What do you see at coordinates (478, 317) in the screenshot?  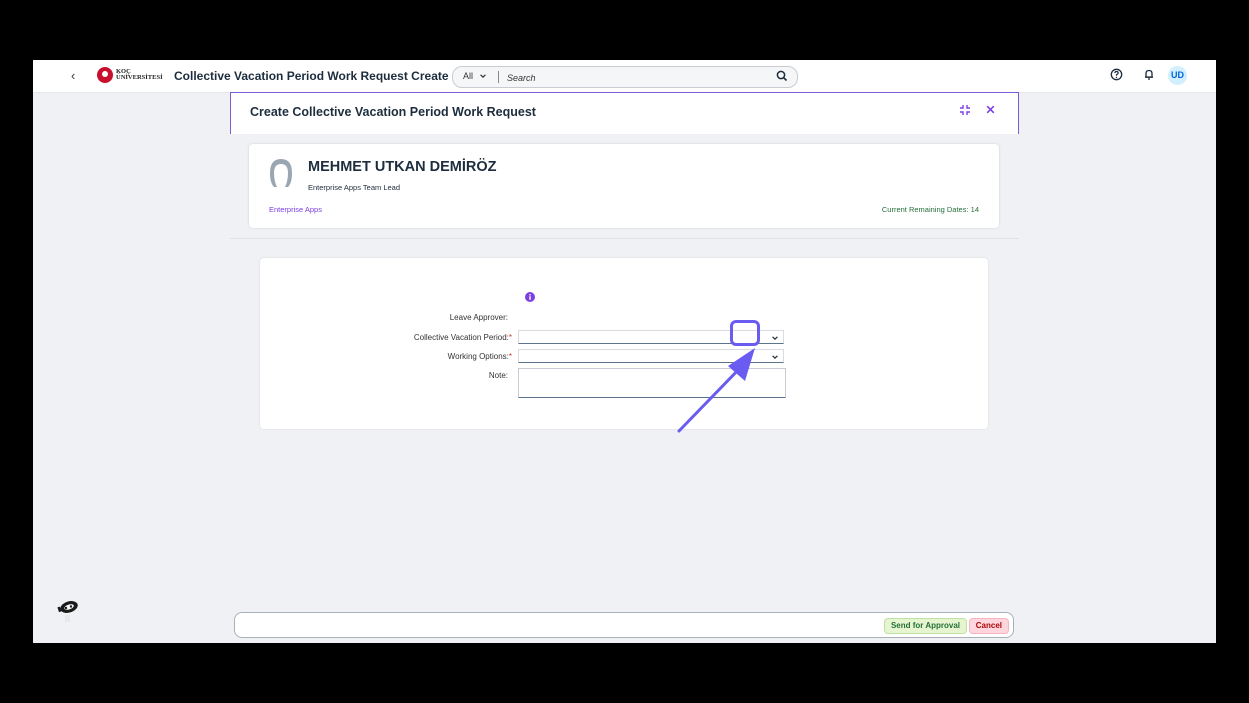 I see `leave-approver-label: Leave Approver:` at bounding box center [478, 317].